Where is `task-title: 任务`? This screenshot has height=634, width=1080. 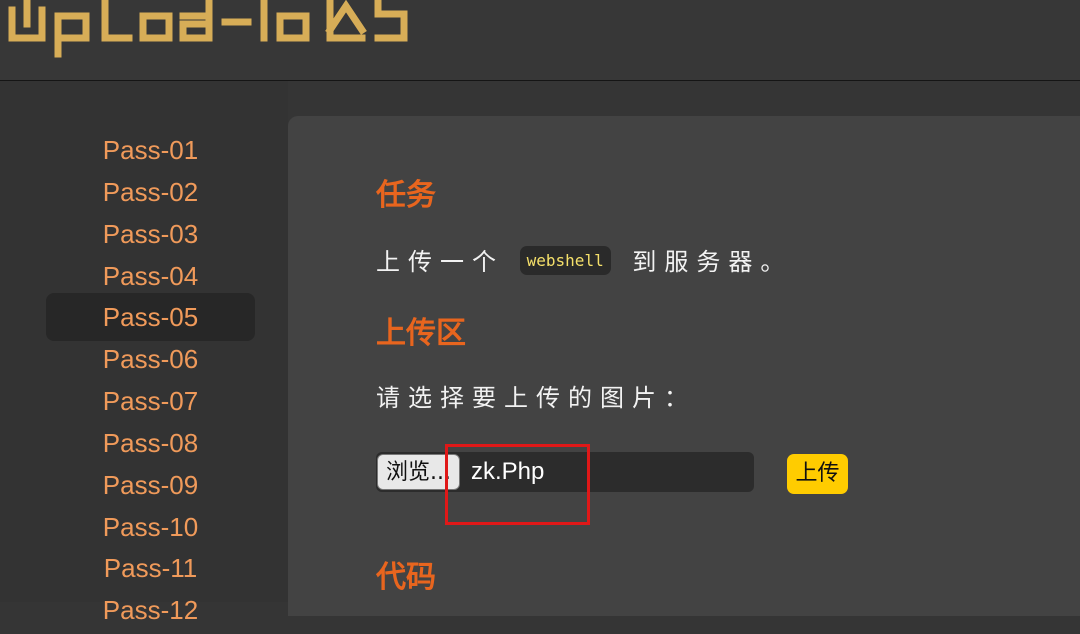 task-title: 任务 is located at coordinates (406, 195).